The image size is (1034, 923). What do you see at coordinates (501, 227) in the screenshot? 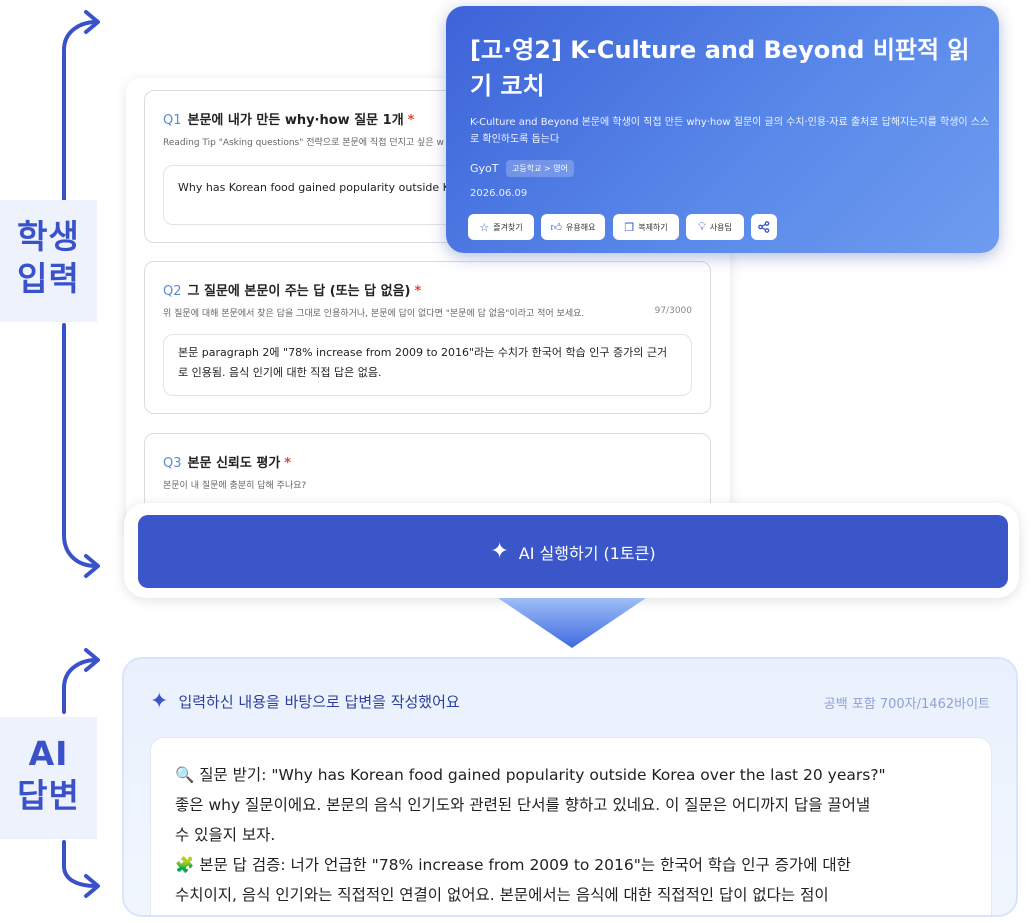
I see `favorite-button: ☆ 즐겨찾기` at bounding box center [501, 227].